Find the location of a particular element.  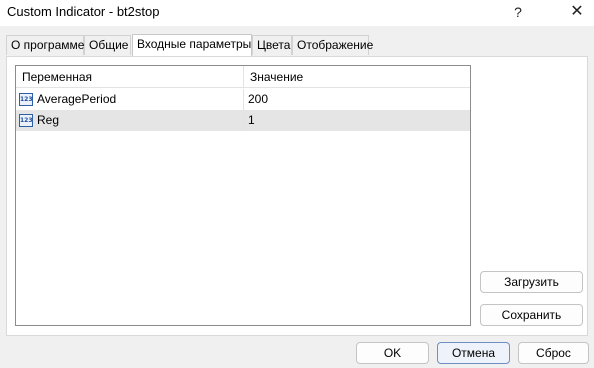

ok-button: OK is located at coordinates (392, 353).